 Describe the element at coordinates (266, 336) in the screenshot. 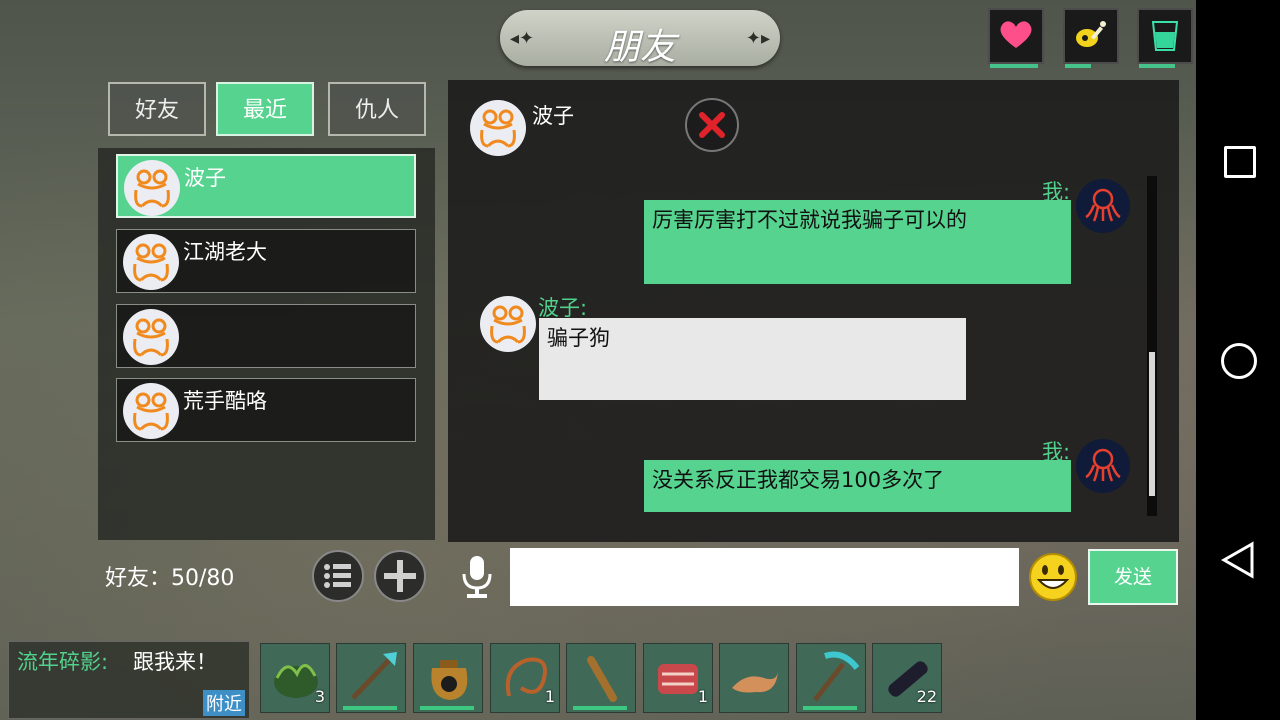

I see `friend-item-unnamed` at that location.